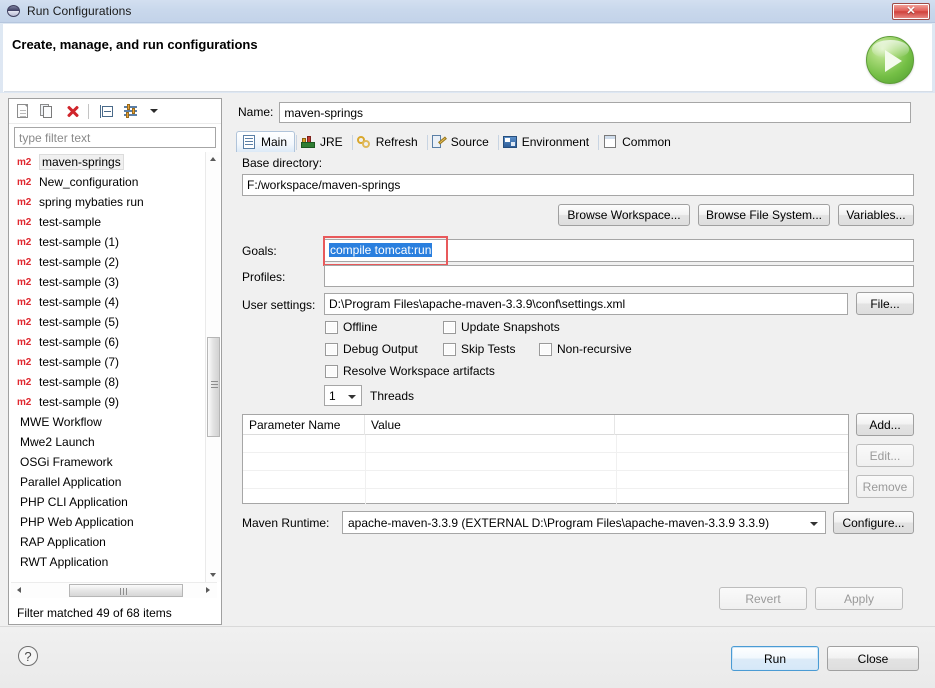 This screenshot has width=935, height=688. Describe the element at coordinates (467, 11) in the screenshot. I see `window-titlebar: Run Configurations ✕` at that location.